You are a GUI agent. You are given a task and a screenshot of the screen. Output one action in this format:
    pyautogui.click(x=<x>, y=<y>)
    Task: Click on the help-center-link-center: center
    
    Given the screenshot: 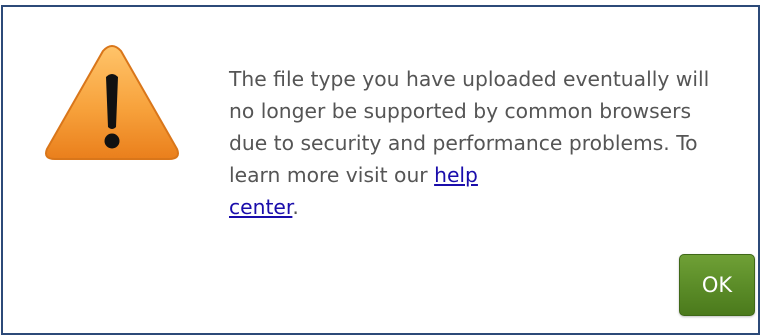 What is the action you would take?
    pyautogui.click(x=260, y=207)
    